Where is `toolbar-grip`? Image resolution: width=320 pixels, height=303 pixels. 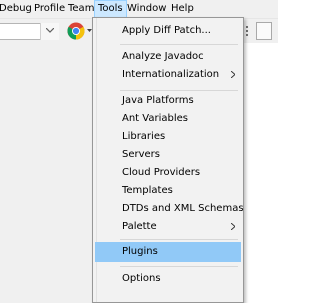
toolbar-grip is located at coordinates (247, 32).